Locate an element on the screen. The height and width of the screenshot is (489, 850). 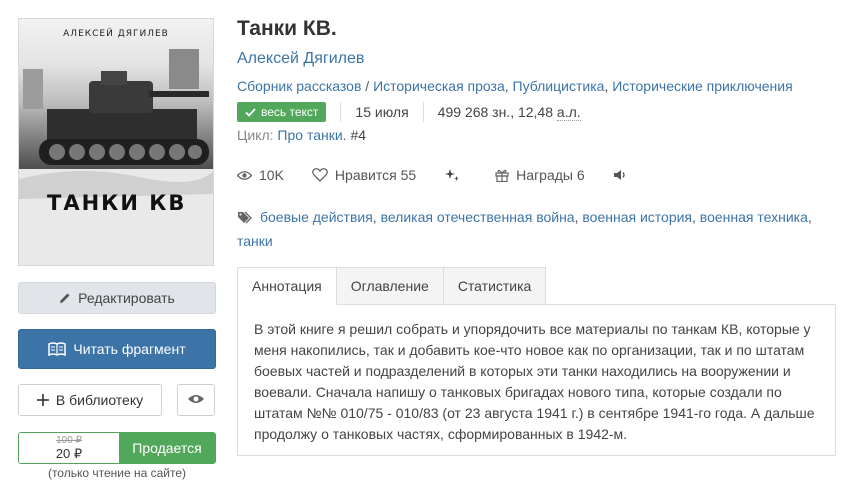
sparkles-icon is located at coordinates (452, 175).